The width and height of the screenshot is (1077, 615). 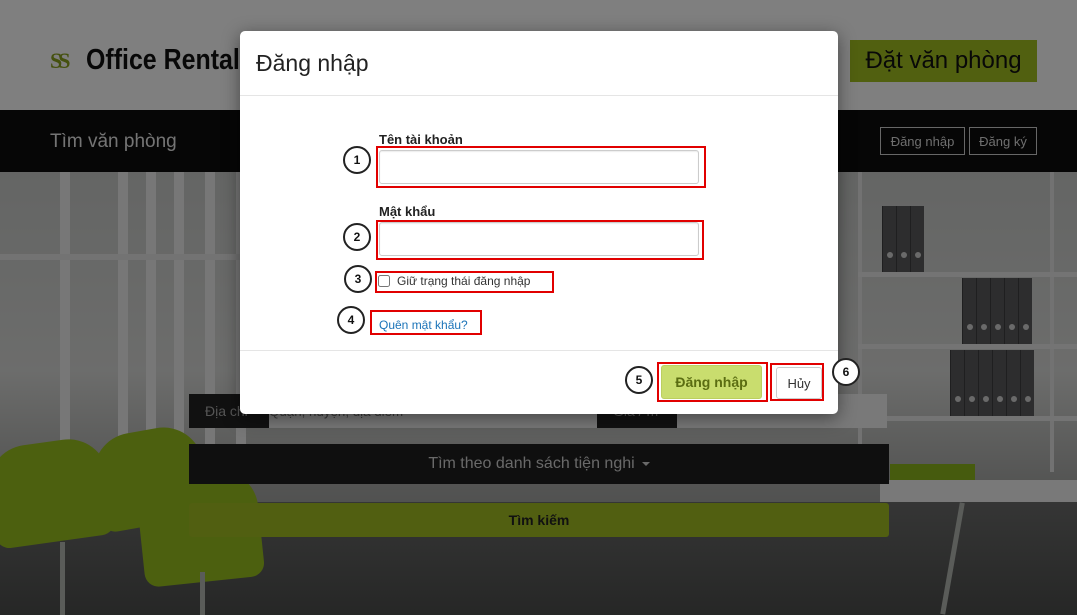 I want to click on step-marker-1: 1, so click(x=357, y=160).